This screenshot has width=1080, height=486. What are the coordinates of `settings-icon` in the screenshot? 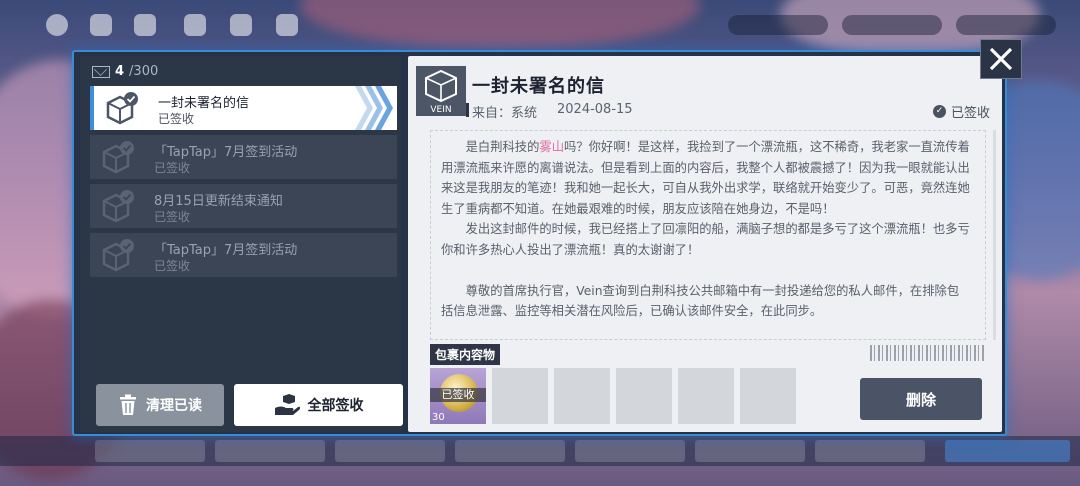 It's located at (57, 25).